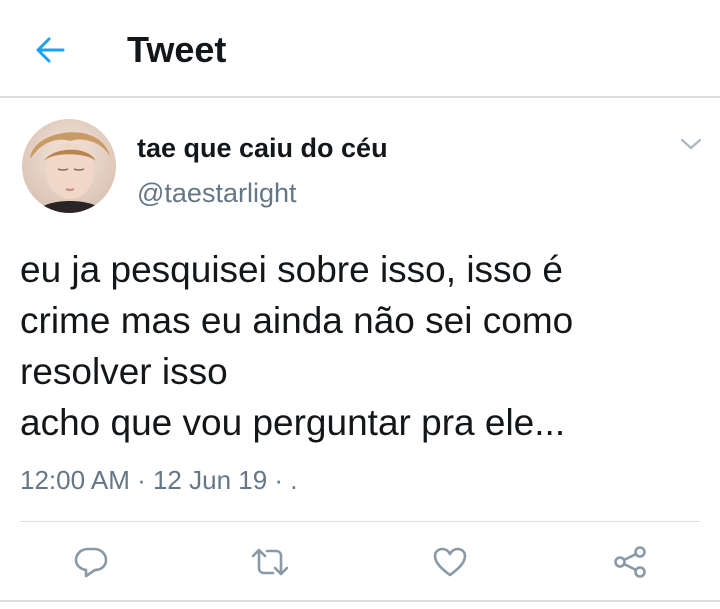 This screenshot has height=609, width=720. Describe the element at coordinates (360, 601) in the screenshot. I see `bottom-divider` at that location.